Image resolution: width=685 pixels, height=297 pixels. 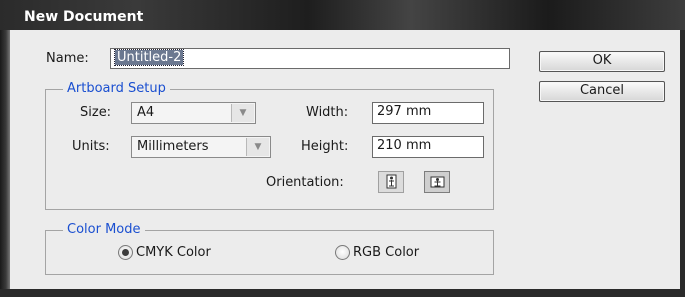 What do you see at coordinates (342, 252) in the screenshot?
I see `rgb-radio` at bounding box center [342, 252].